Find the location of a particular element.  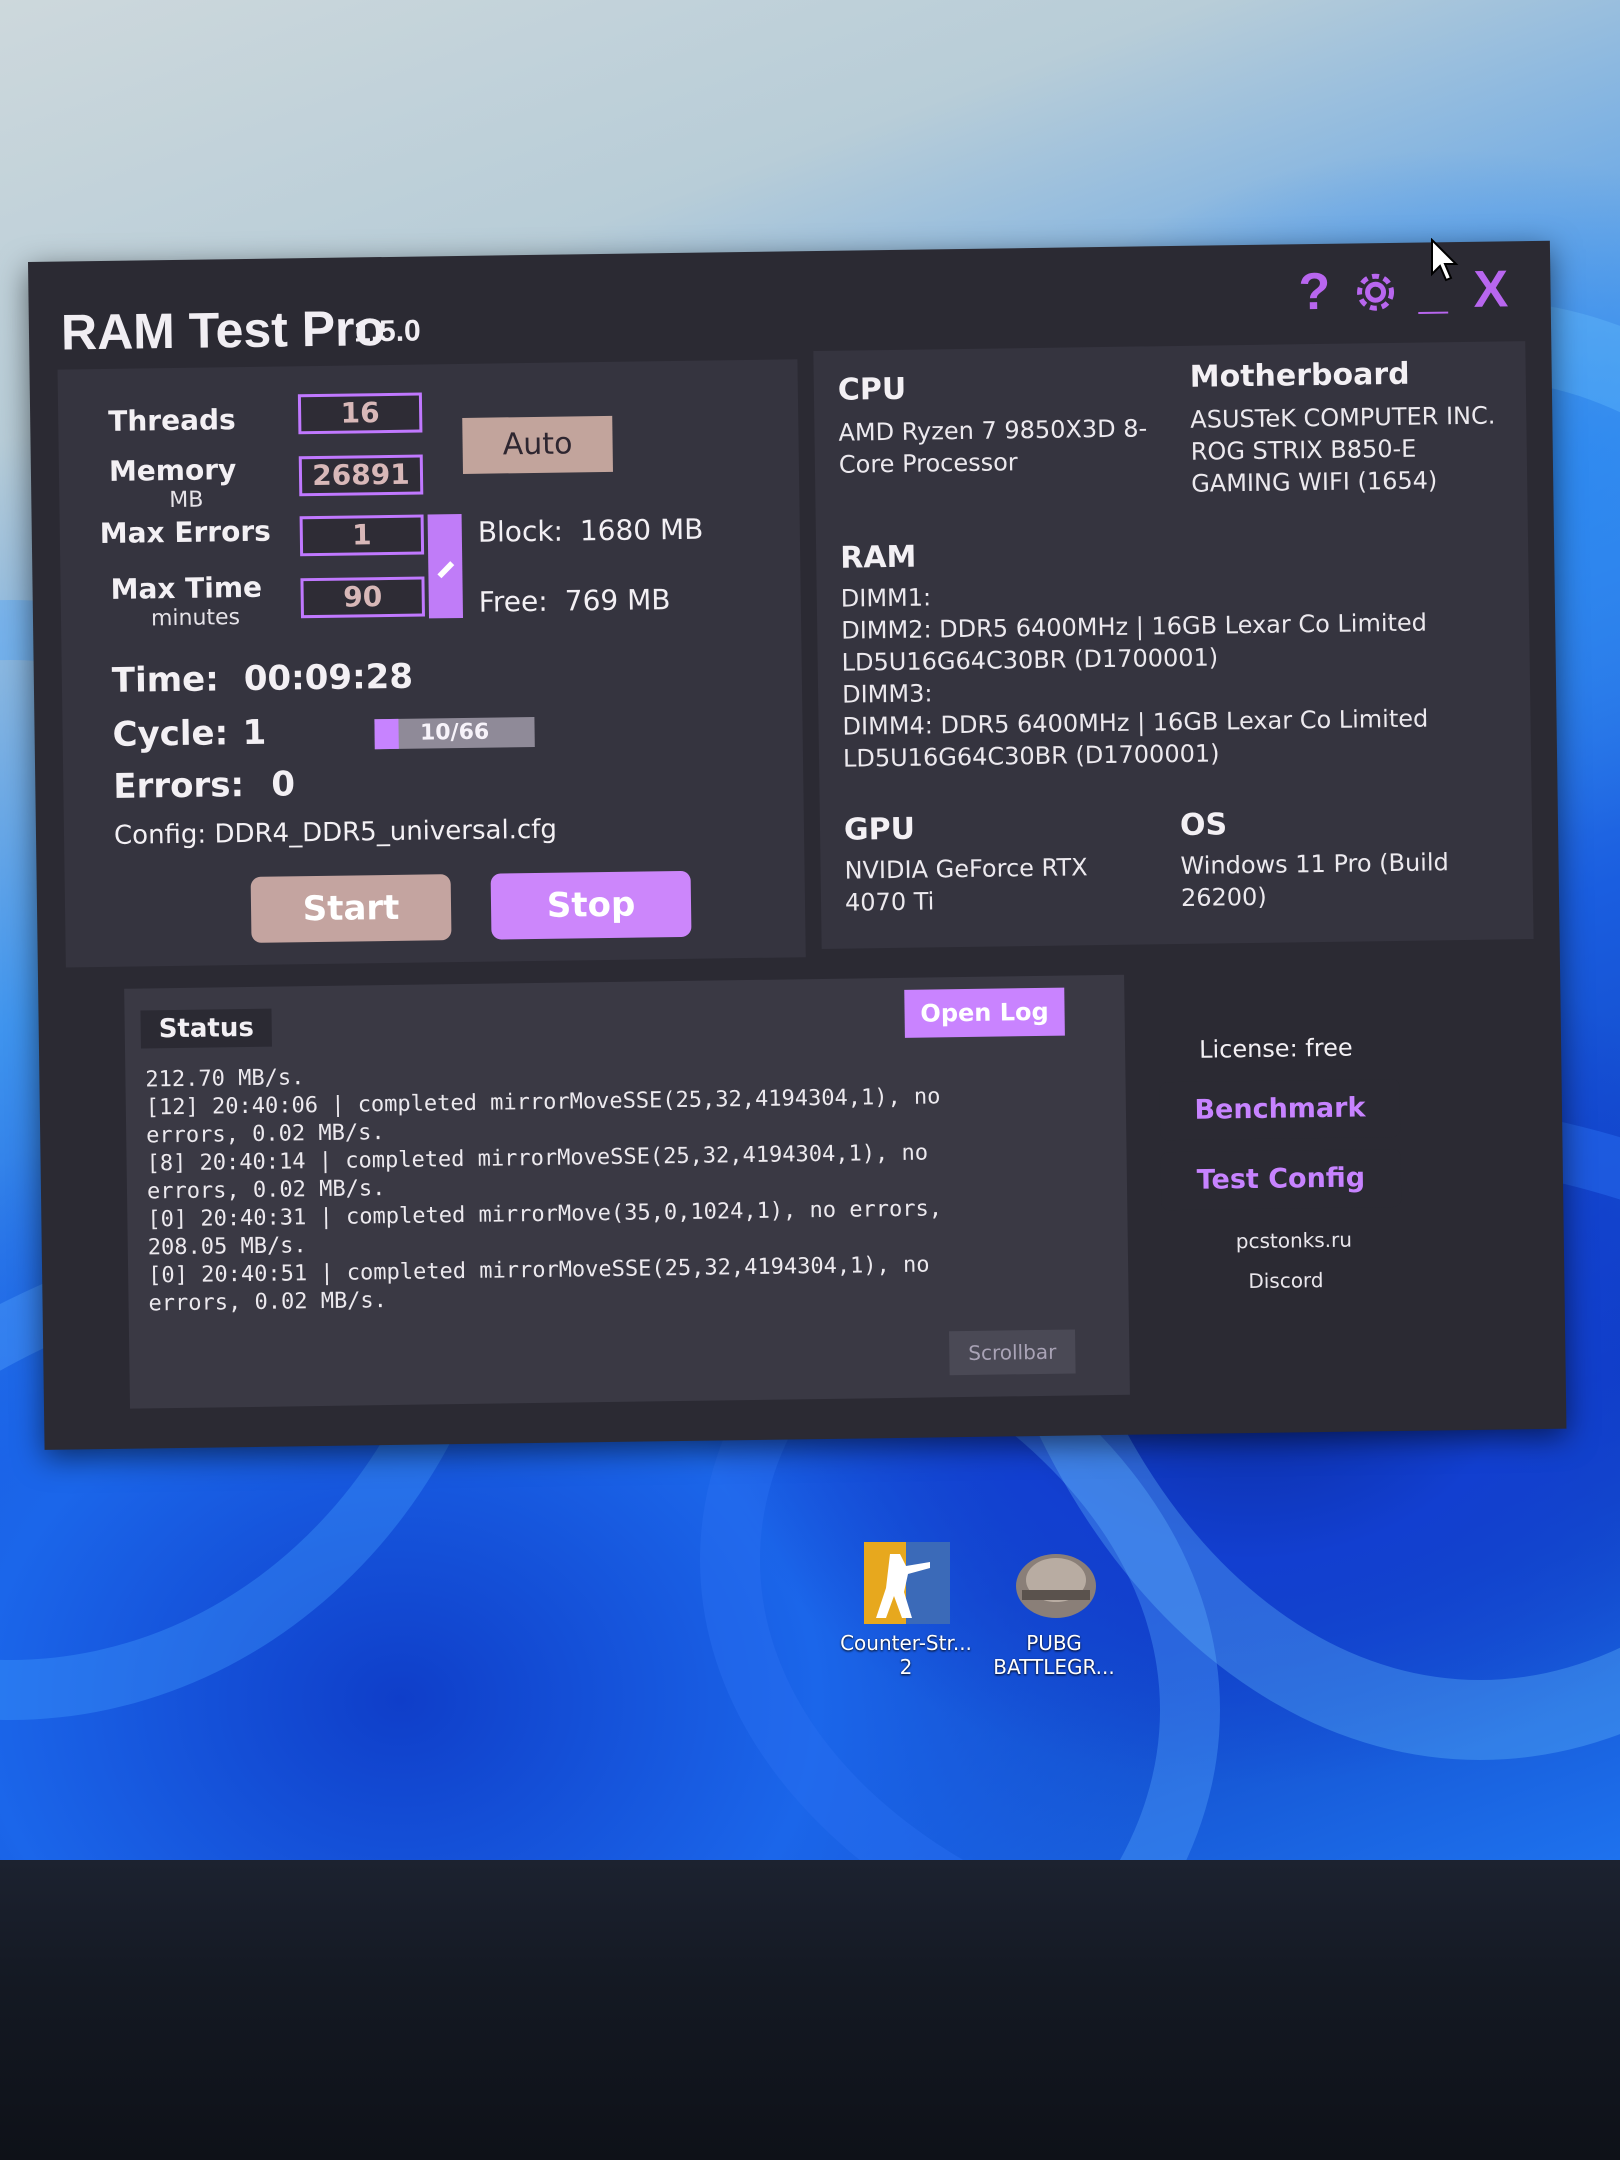

edit-button is located at coordinates (445, 566).